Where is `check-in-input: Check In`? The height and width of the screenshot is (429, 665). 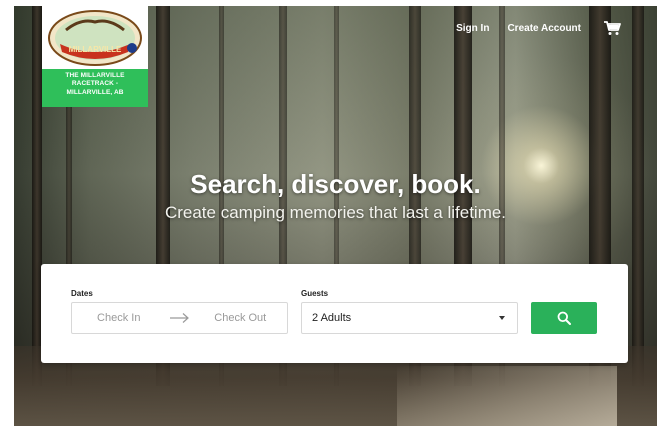 check-in-input: Check In is located at coordinates (119, 318).